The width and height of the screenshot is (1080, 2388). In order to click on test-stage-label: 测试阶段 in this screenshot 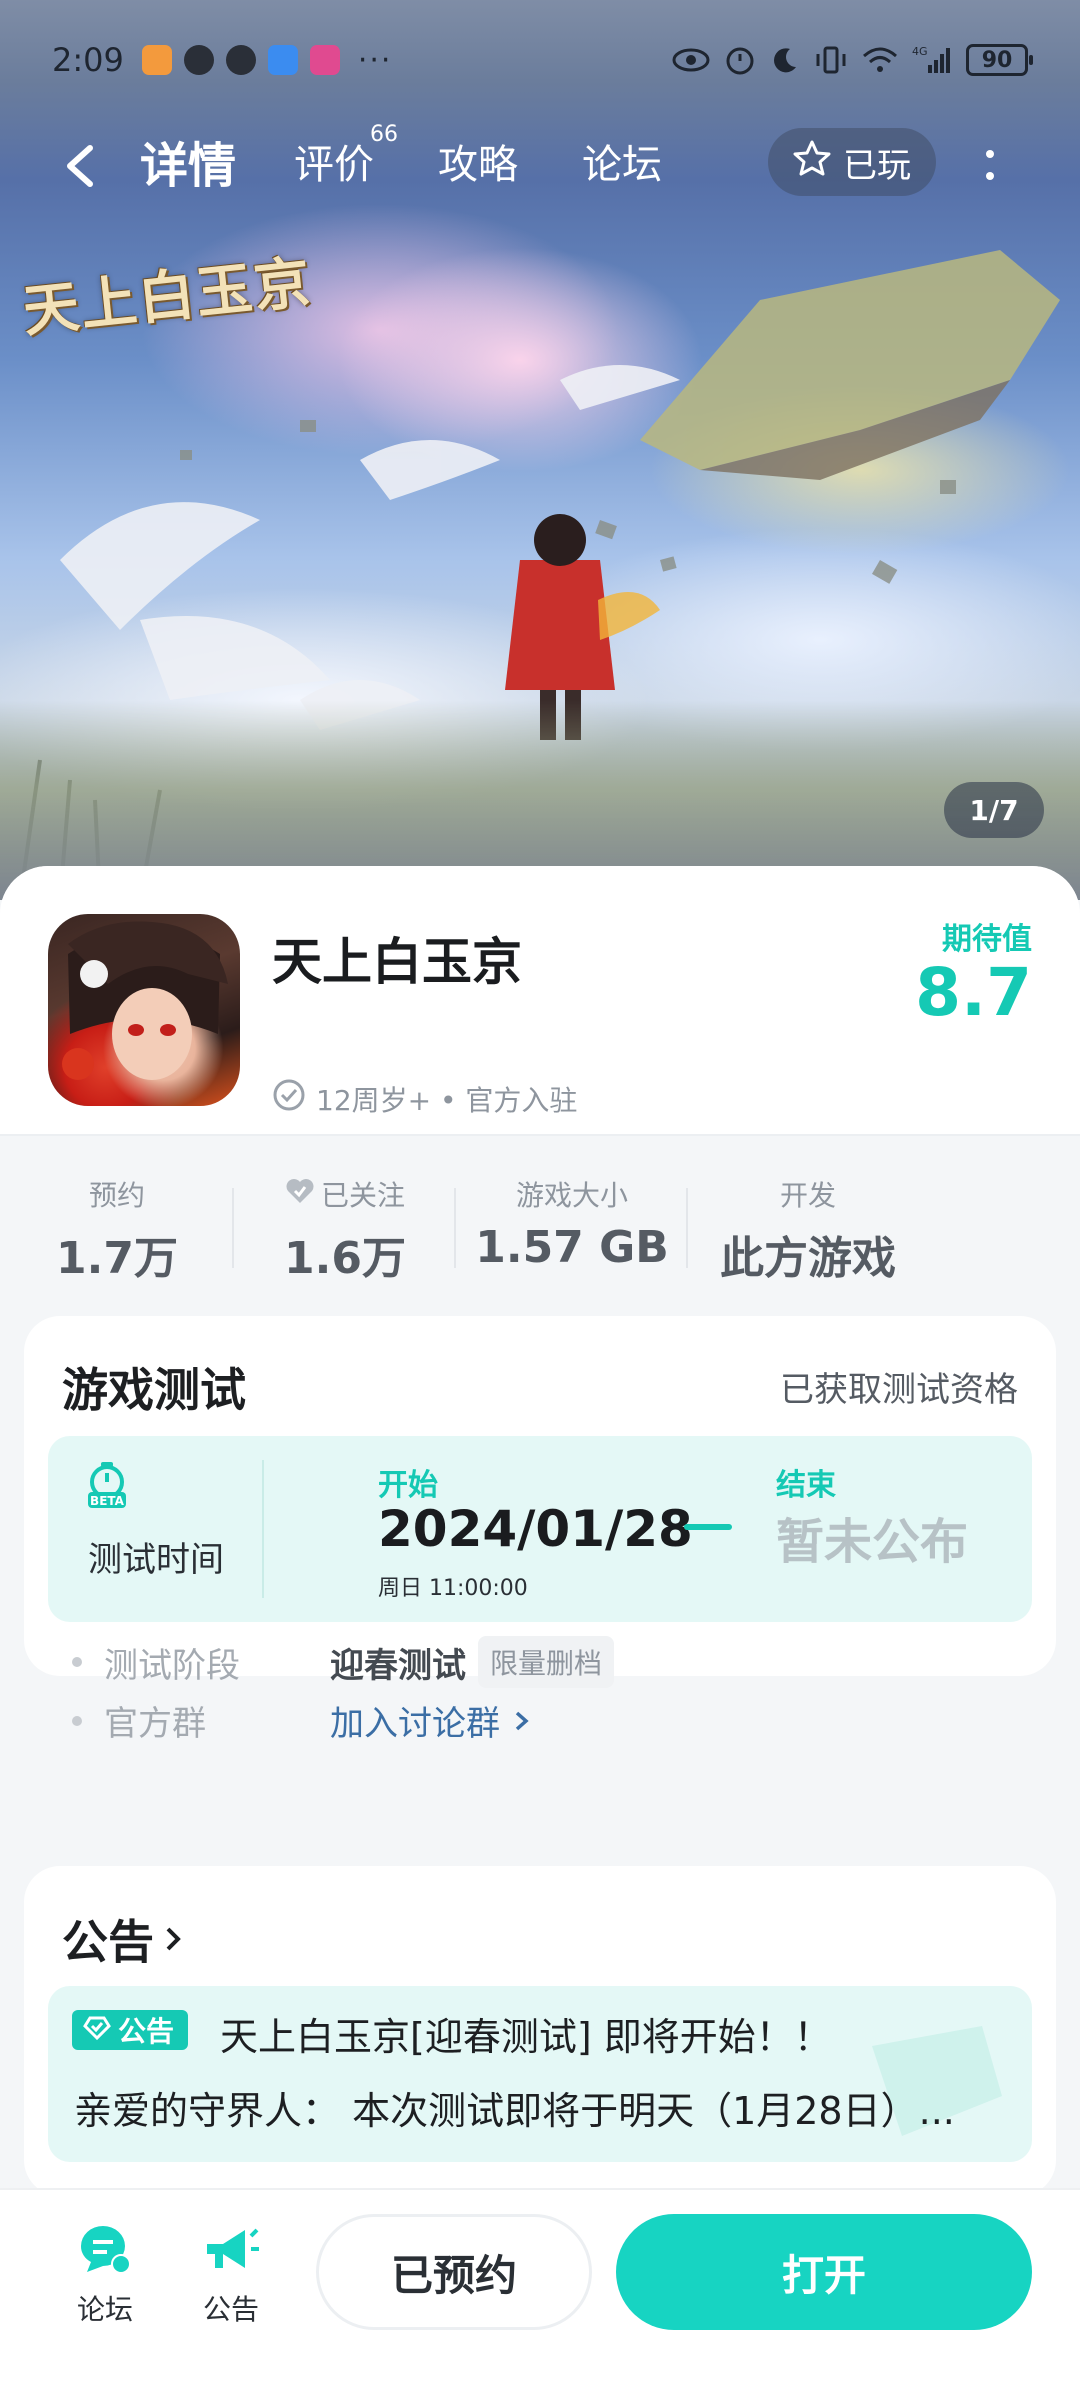, I will do `click(172, 1665)`.